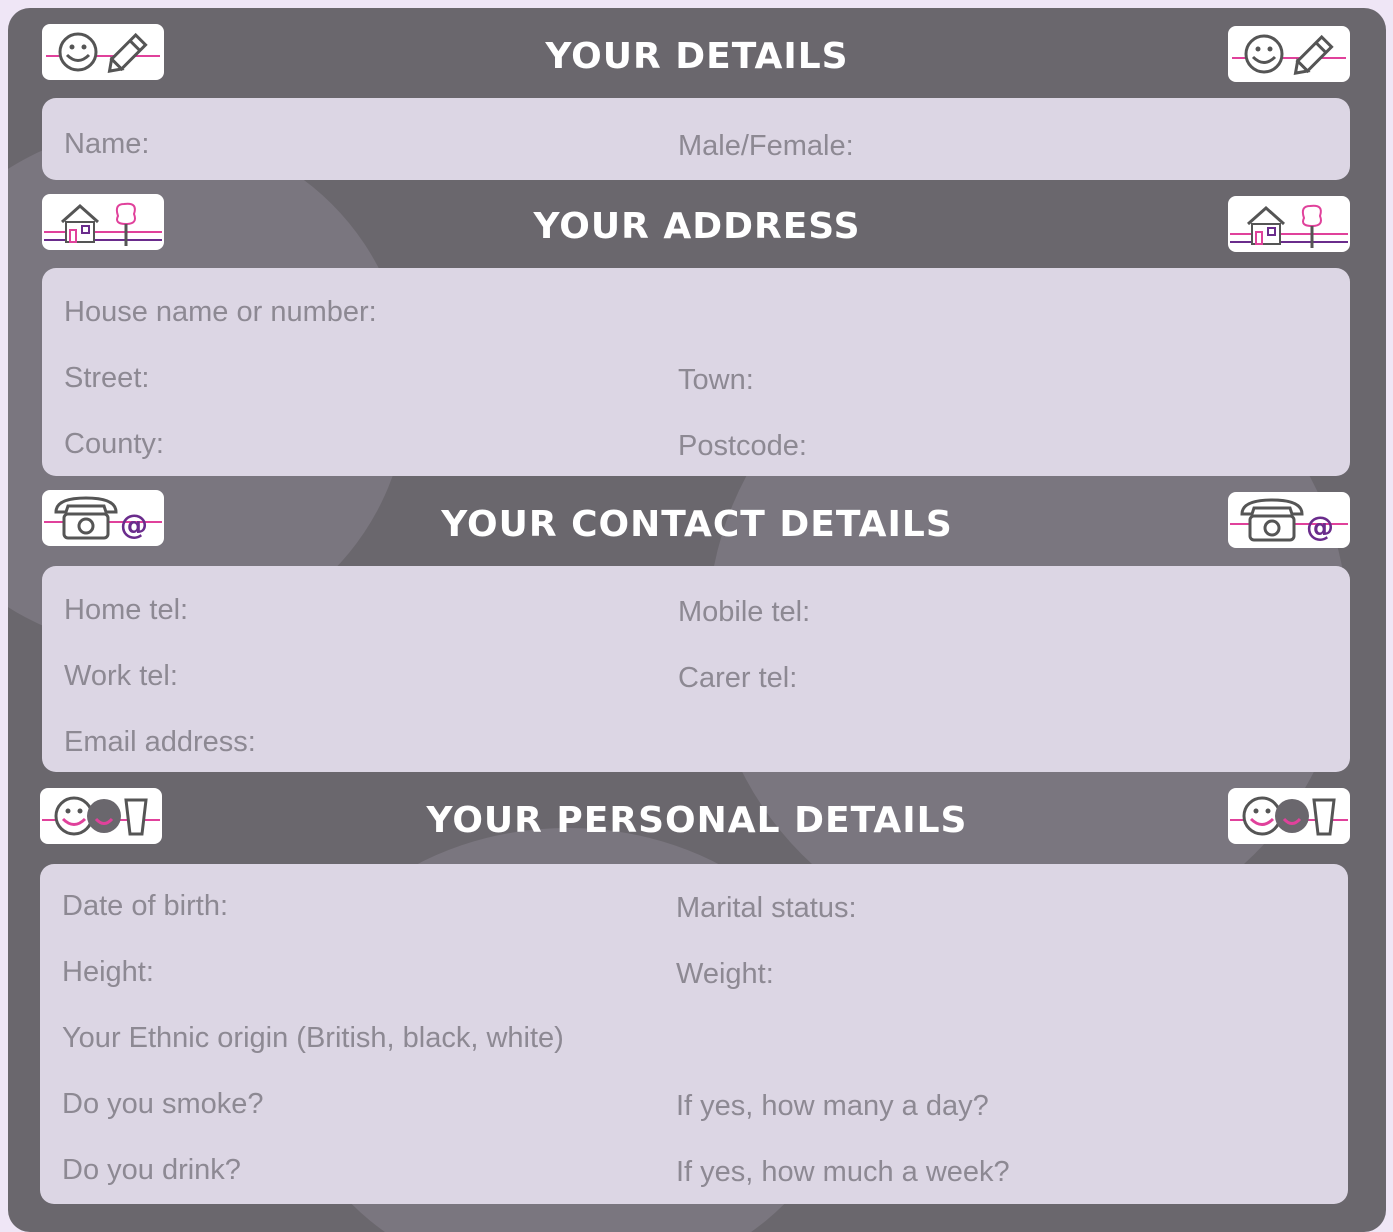 The height and width of the screenshot is (1232, 1393). I want to click on details-panel: Name: Male/Female:, so click(696, 139).